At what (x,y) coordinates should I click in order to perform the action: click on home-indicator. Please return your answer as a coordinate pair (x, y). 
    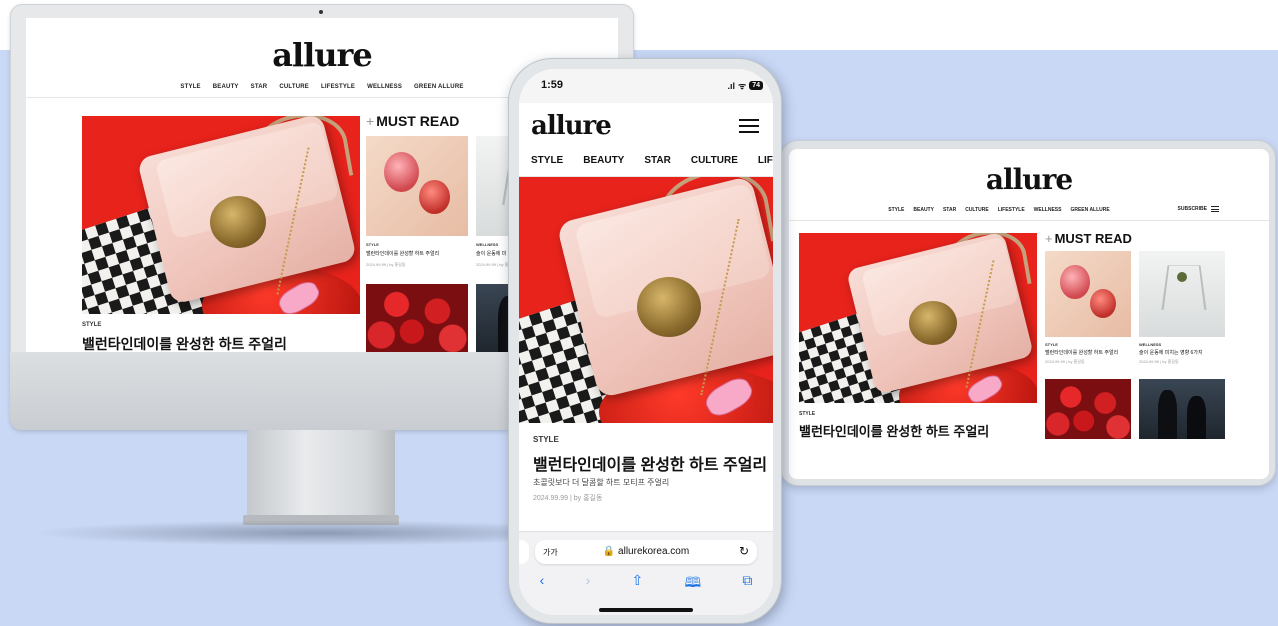
    Looking at the image, I should click on (646, 610).